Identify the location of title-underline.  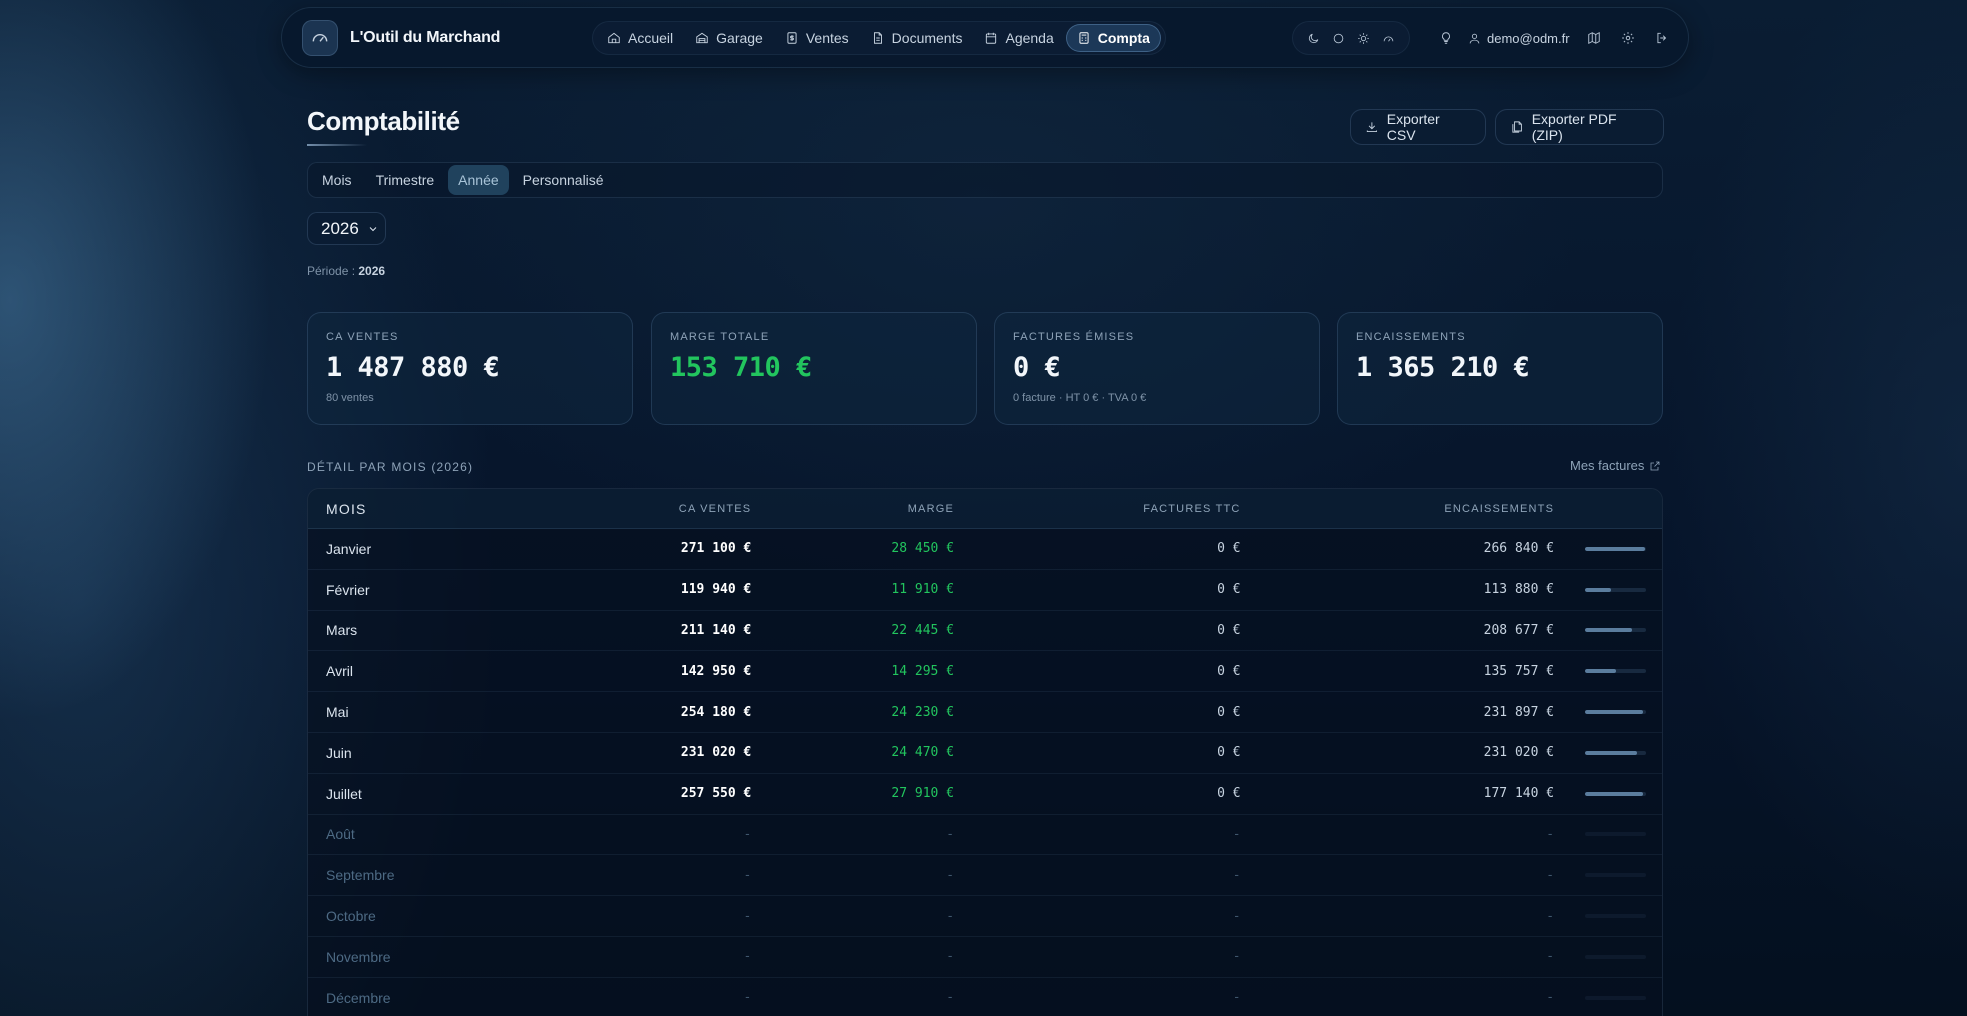
(337, 145).